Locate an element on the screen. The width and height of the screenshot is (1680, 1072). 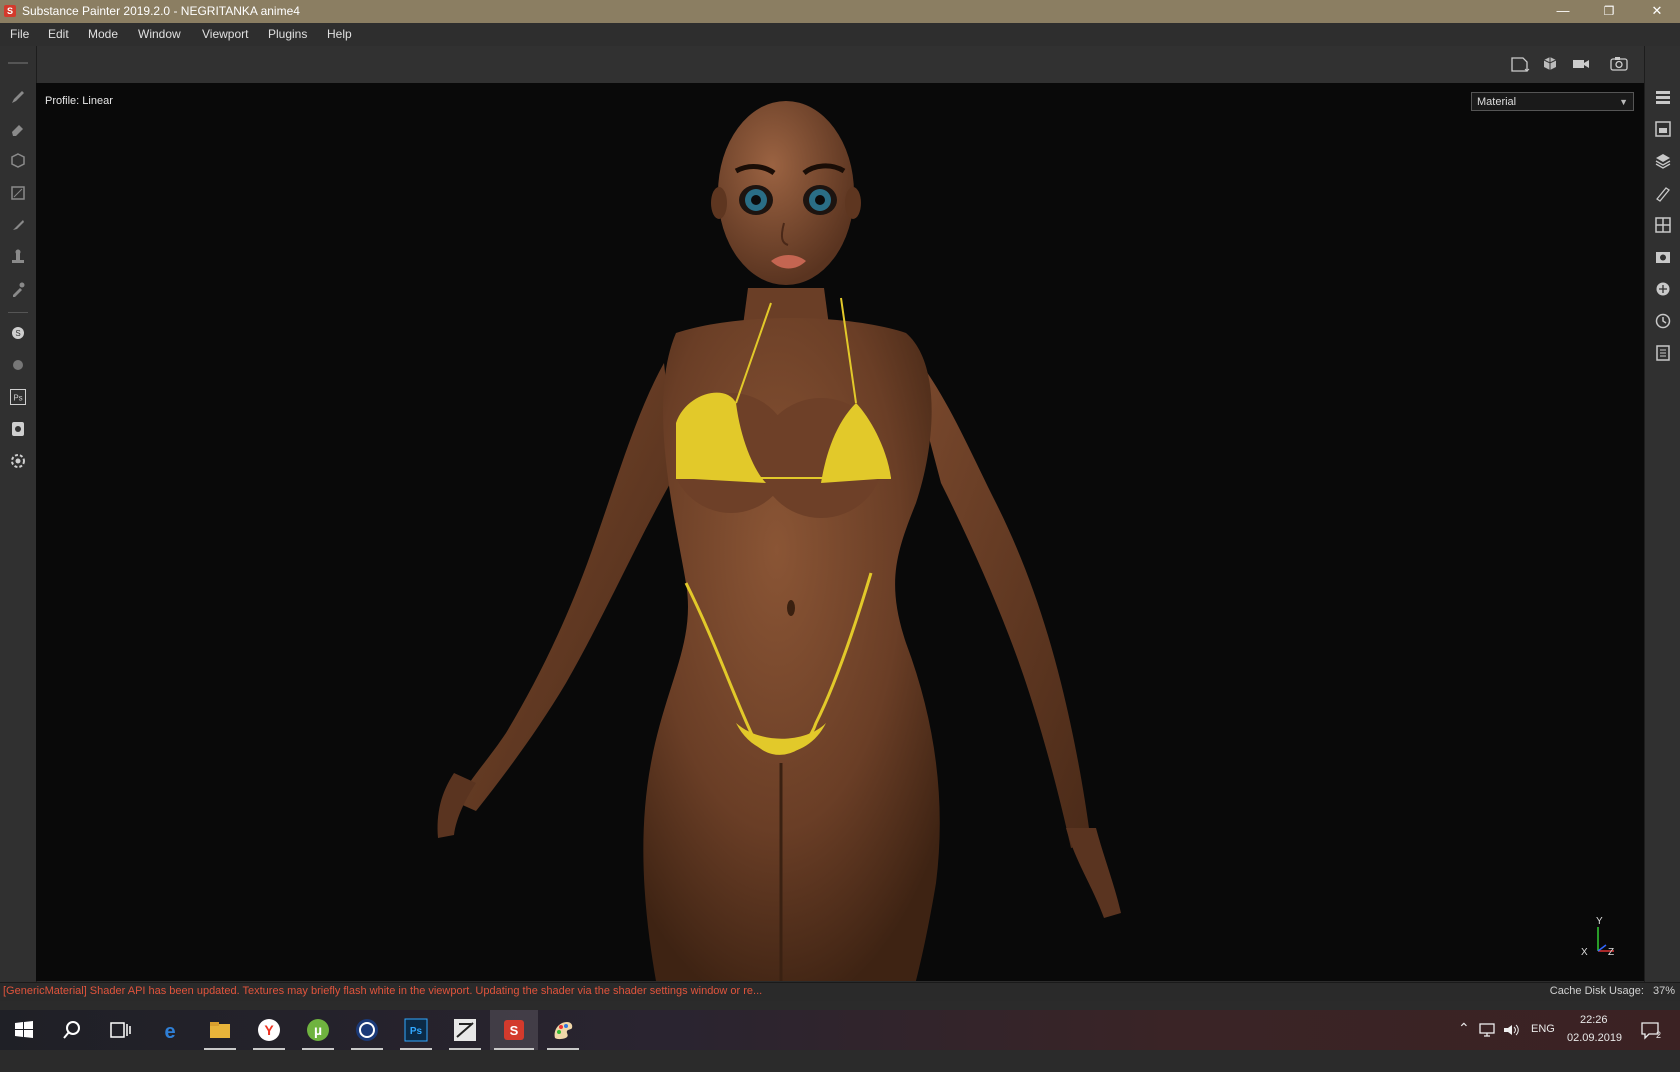
texture-set-settings-icon is located at coordinates (1663, 129).